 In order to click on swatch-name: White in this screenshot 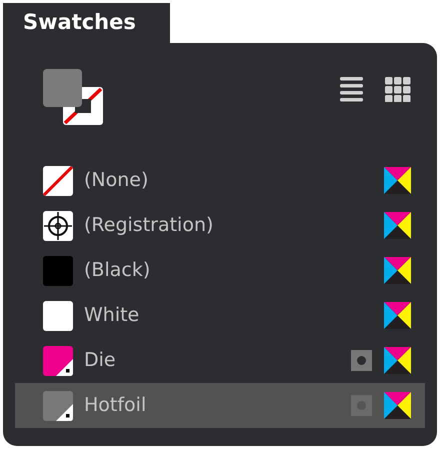, I will do `click(112, 315)`.